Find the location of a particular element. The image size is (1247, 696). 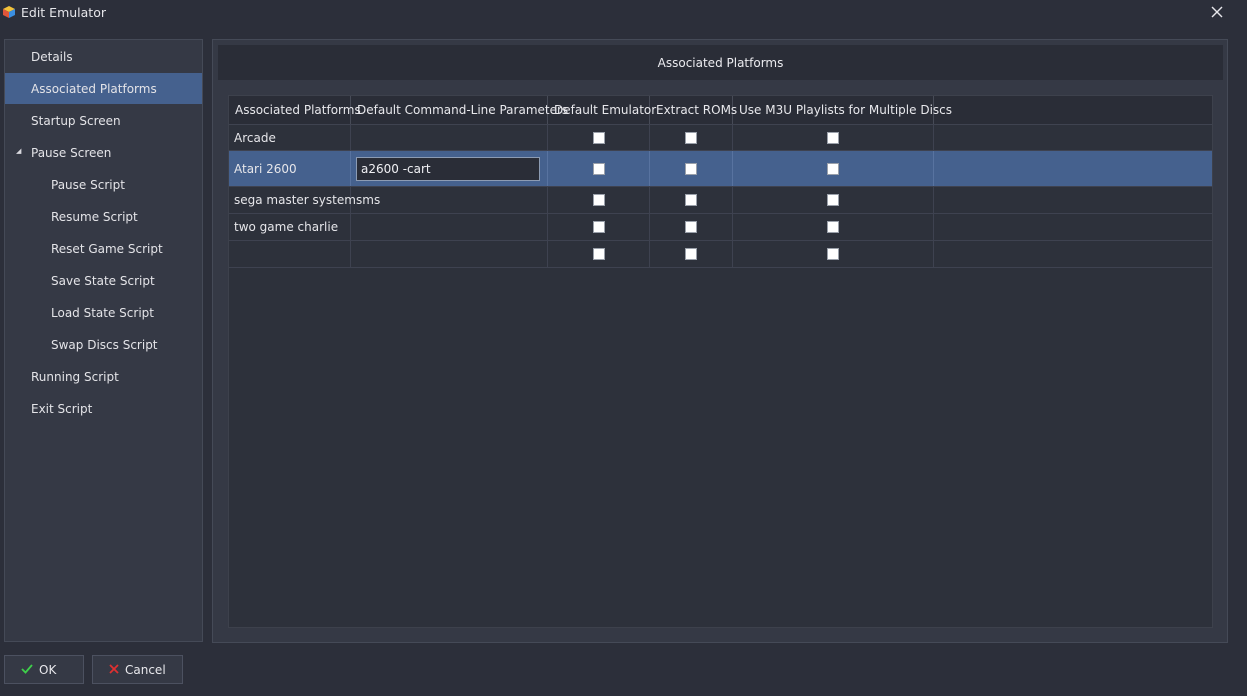

sidebar-item-label: Load State Script is located at coordinates (102, 312).